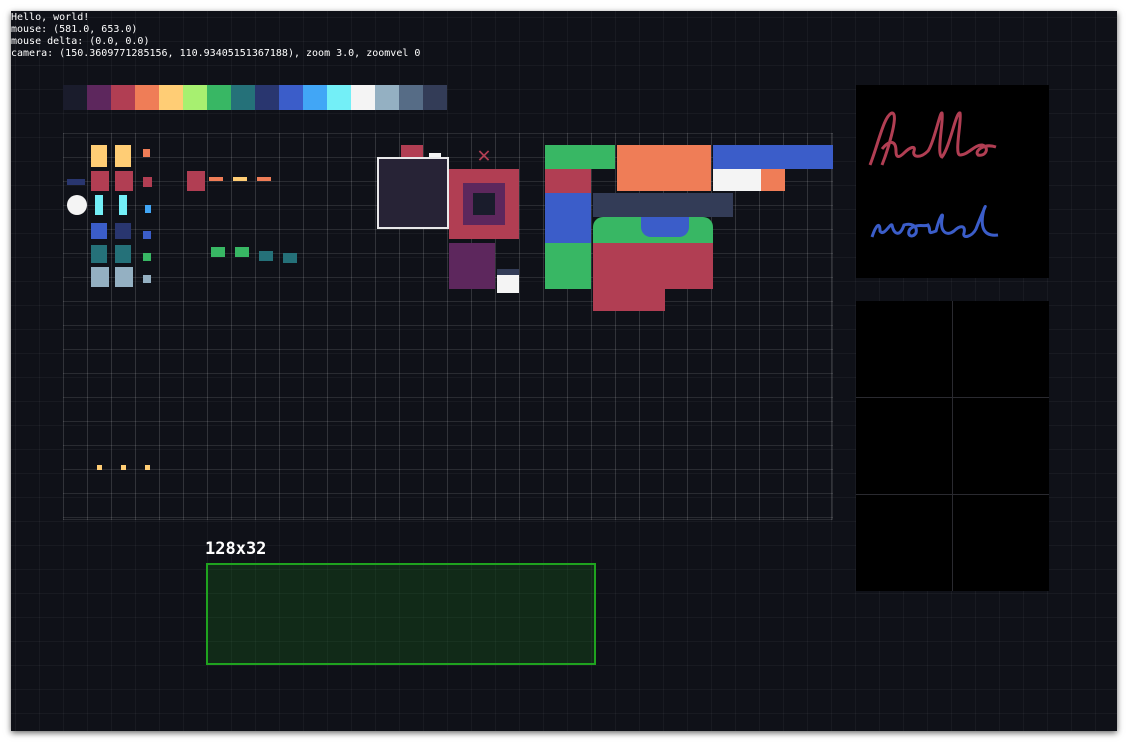 This screenshot has width=1136, height=750. What do you see at coordinates (665, 227) in the screenshot?
I see `tile-blue-lake` at bounding box center [665, 227].